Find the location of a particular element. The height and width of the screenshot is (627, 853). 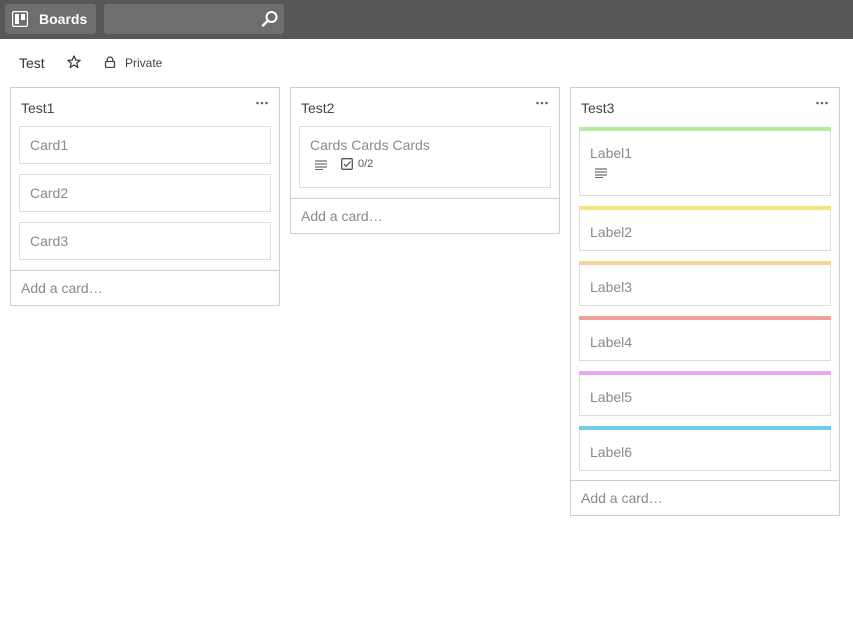

privacy-label: Private is located at coordinates (143, 63).